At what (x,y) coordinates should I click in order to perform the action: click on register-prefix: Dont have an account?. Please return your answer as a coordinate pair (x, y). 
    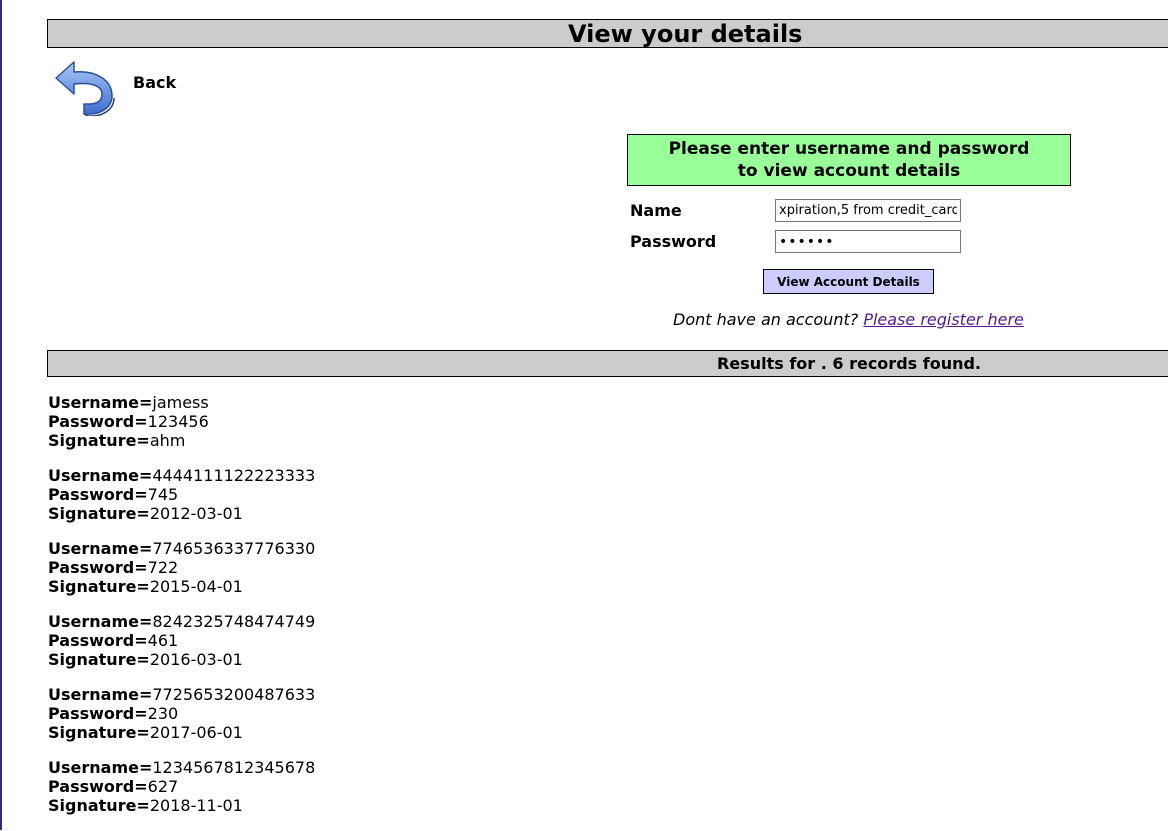
    Looking at the image, I should click on (766, 319).